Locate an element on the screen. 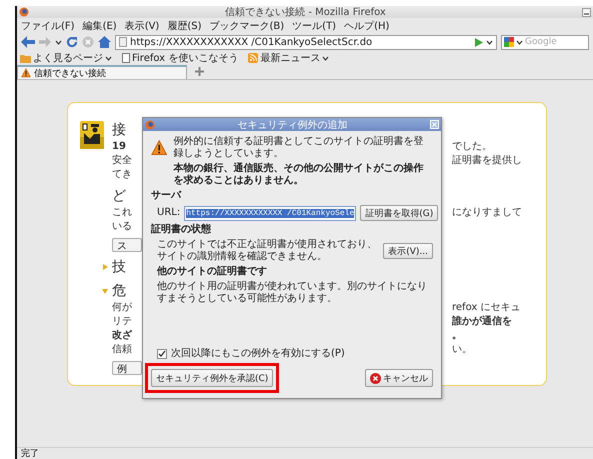  page-text: てき is located at coordinates (122, 174).